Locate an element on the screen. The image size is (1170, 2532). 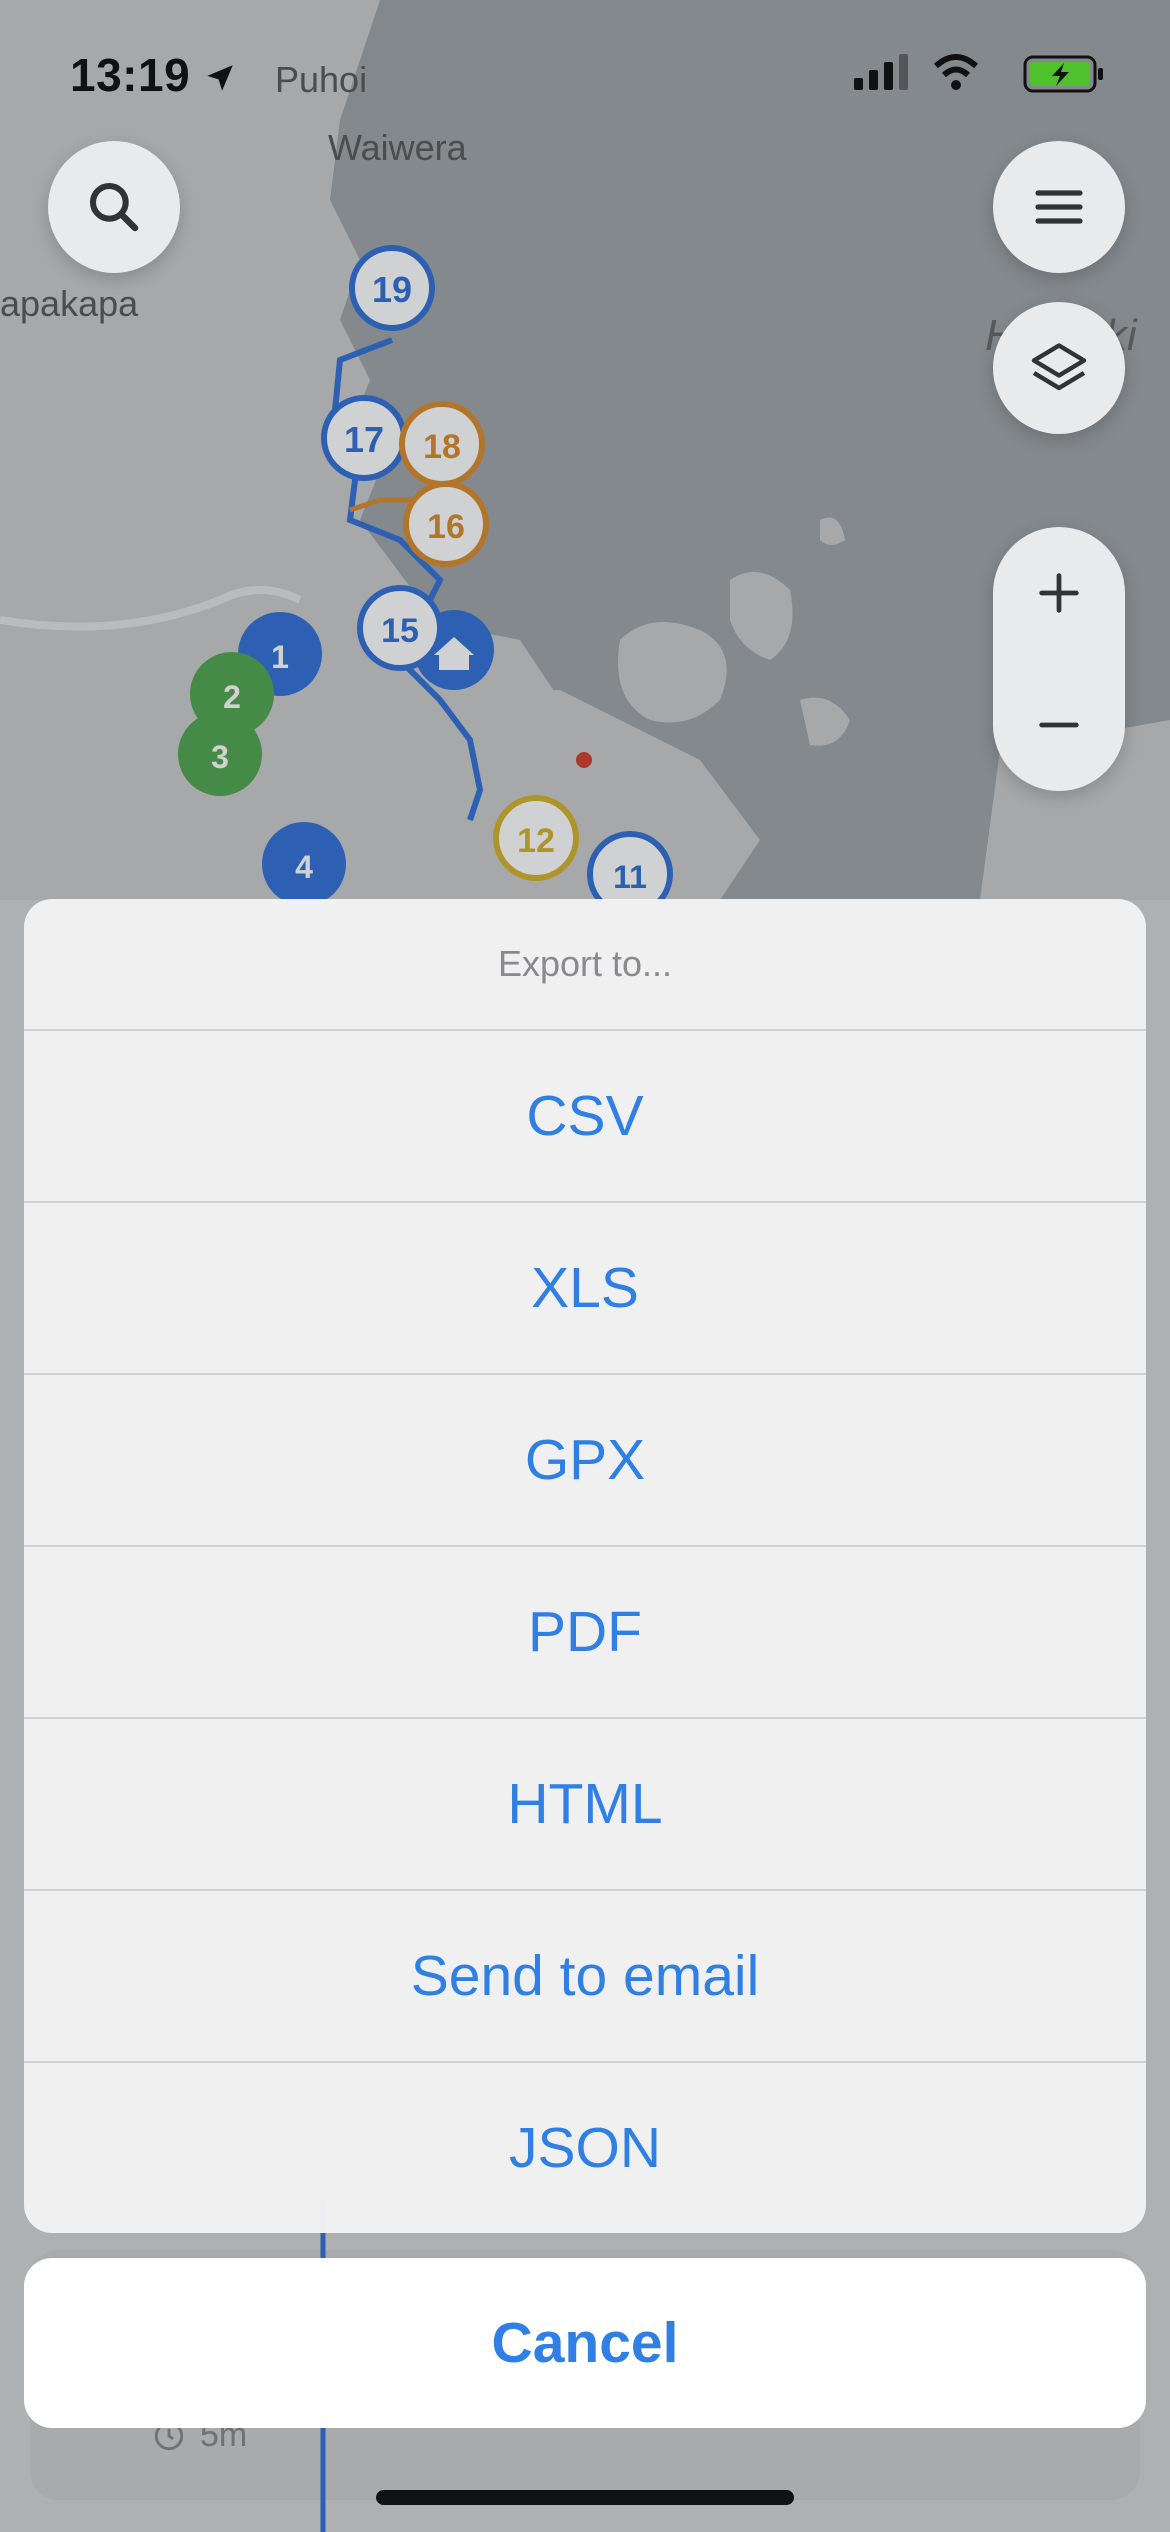
svg-text: 12 is located at coordinates (536, 841).